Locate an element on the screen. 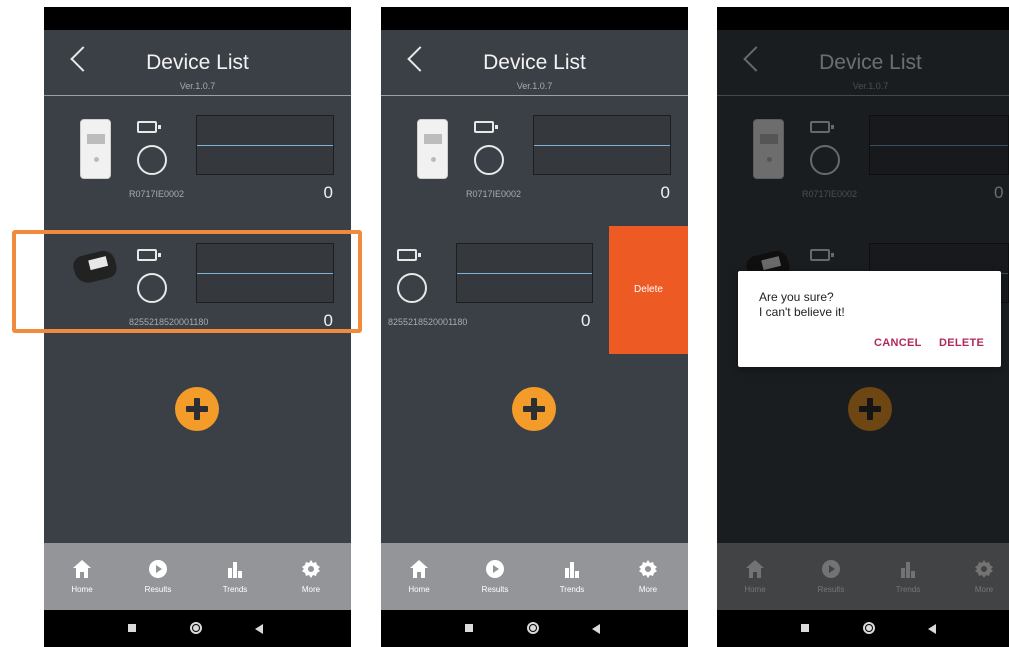 The height and width of the screenshot is (647, 1009). swipe-delete-button: Delete is located at coordinates (648, 290).